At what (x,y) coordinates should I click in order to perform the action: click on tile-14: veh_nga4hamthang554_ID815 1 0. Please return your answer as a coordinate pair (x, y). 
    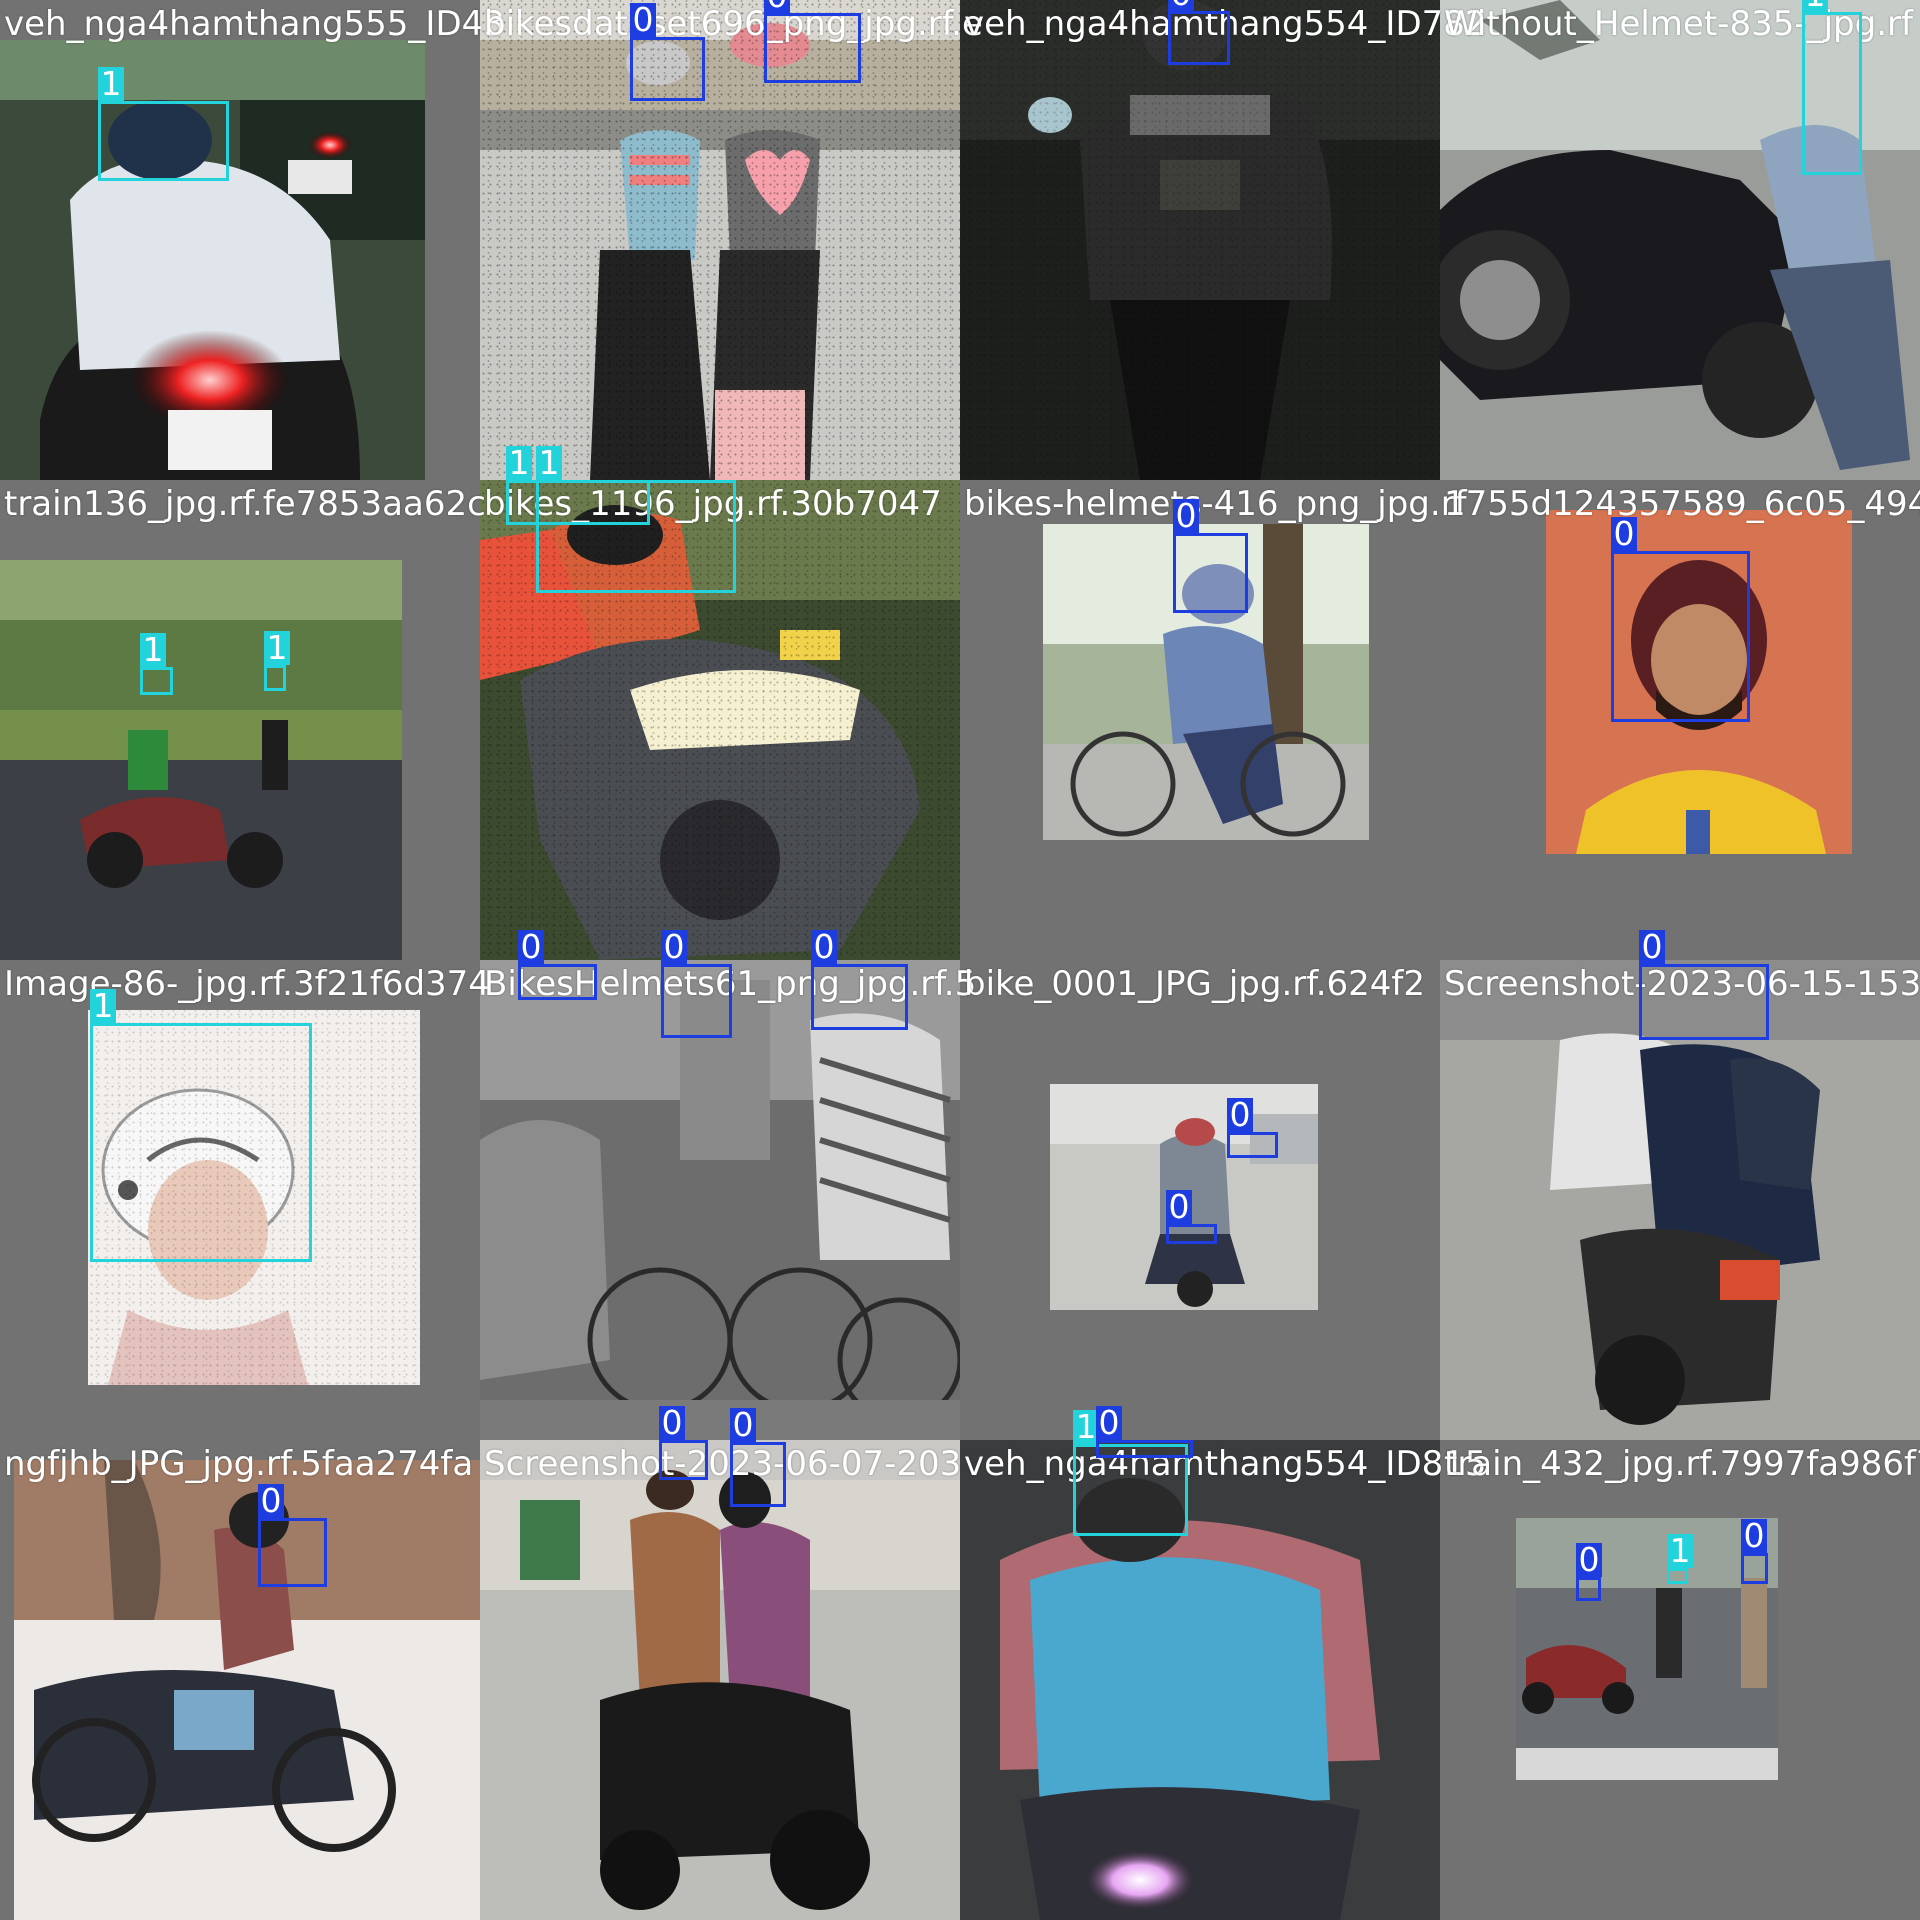
    Looking at the image, I should click on (1223, 1663).